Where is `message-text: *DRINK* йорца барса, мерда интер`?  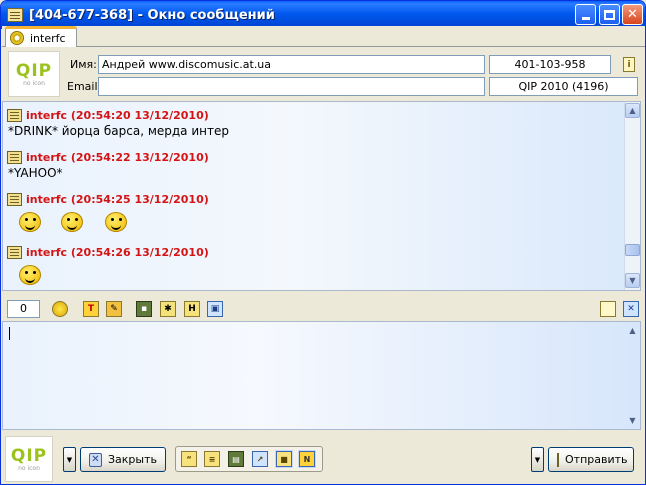
message-text: *DRINK* йорца барса, мерда интер is located at coordinates (118, 131).